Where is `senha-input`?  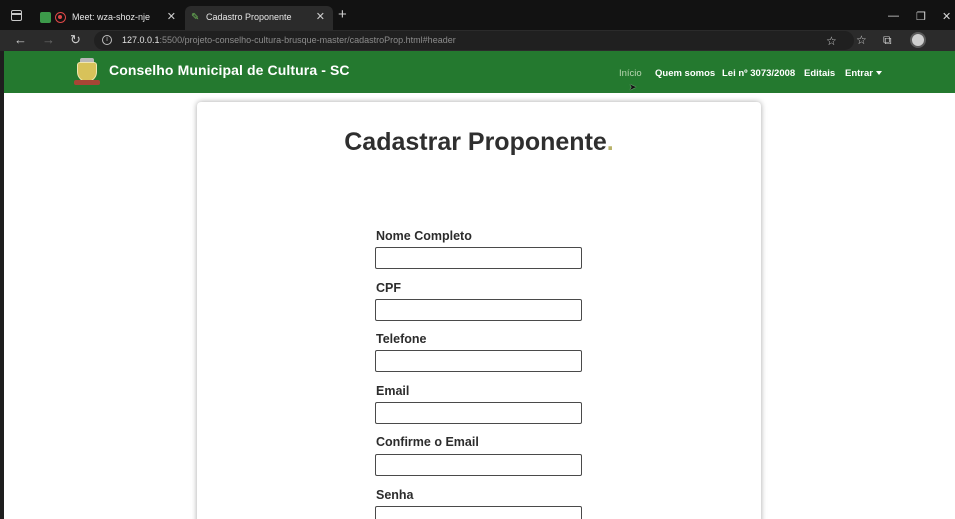
senha-input is located at coordinates (478, 512).